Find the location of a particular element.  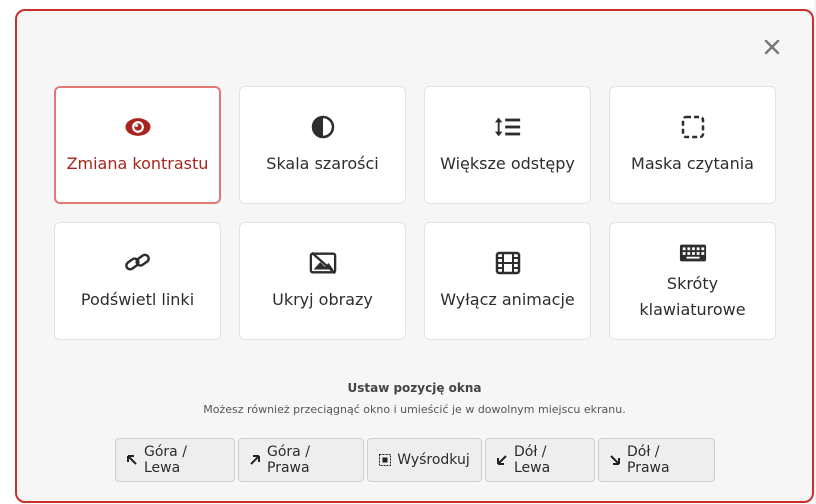

close-icon is located at coordinates (772, 47).